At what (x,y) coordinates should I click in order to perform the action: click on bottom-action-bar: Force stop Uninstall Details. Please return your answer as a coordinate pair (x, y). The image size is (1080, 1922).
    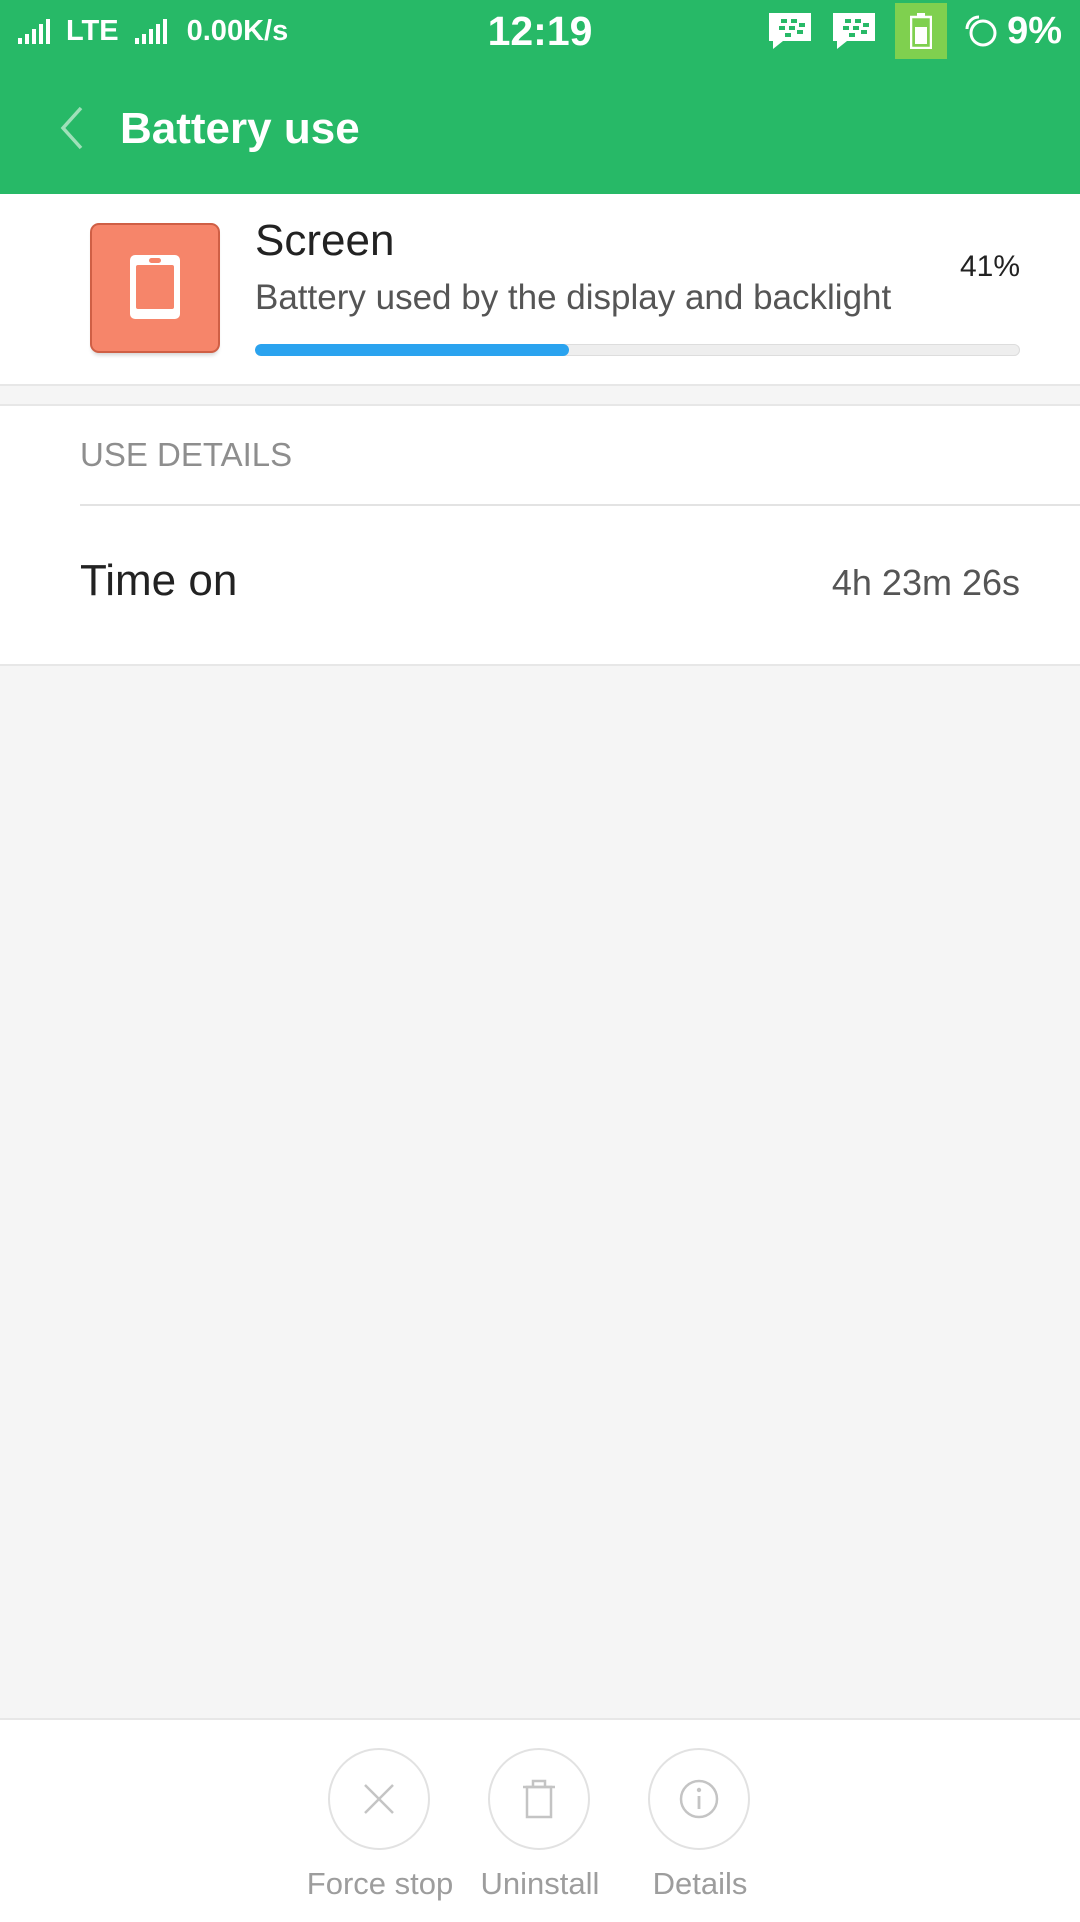
    Looking at the image, I should click on (540, 1820).